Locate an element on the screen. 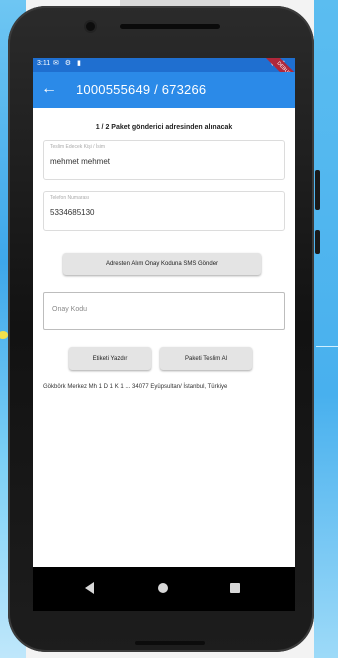 The width and height of the screenshot is (338, 658). nav-home-icon is located at coordinates (163, 588).